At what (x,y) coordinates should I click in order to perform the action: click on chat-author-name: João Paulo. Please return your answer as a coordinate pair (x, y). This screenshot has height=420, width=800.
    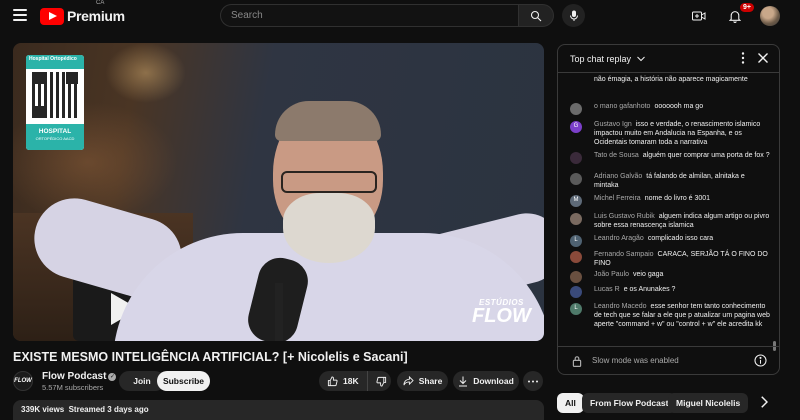
    Looking at the image, I should click on (611, 274).